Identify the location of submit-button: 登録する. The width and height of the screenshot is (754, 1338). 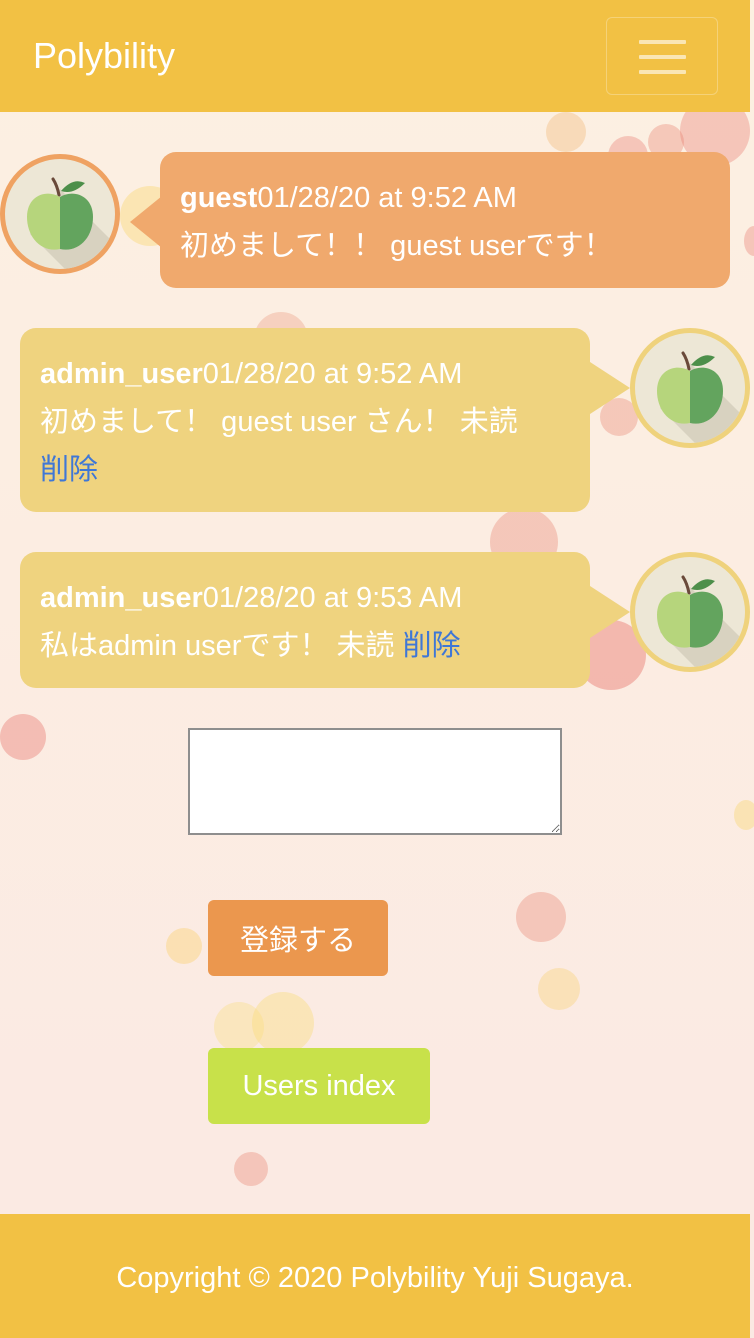
(298, 938).